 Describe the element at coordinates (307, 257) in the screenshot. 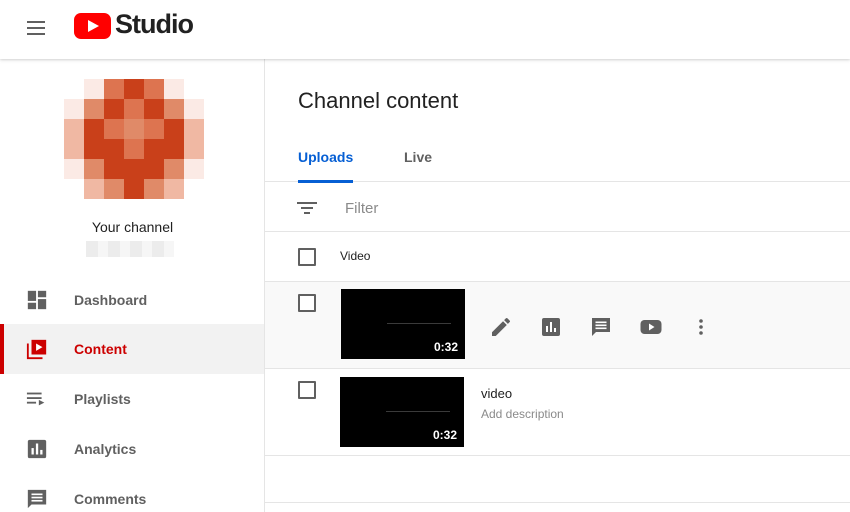

I see `select-all-checkbox` at that location.